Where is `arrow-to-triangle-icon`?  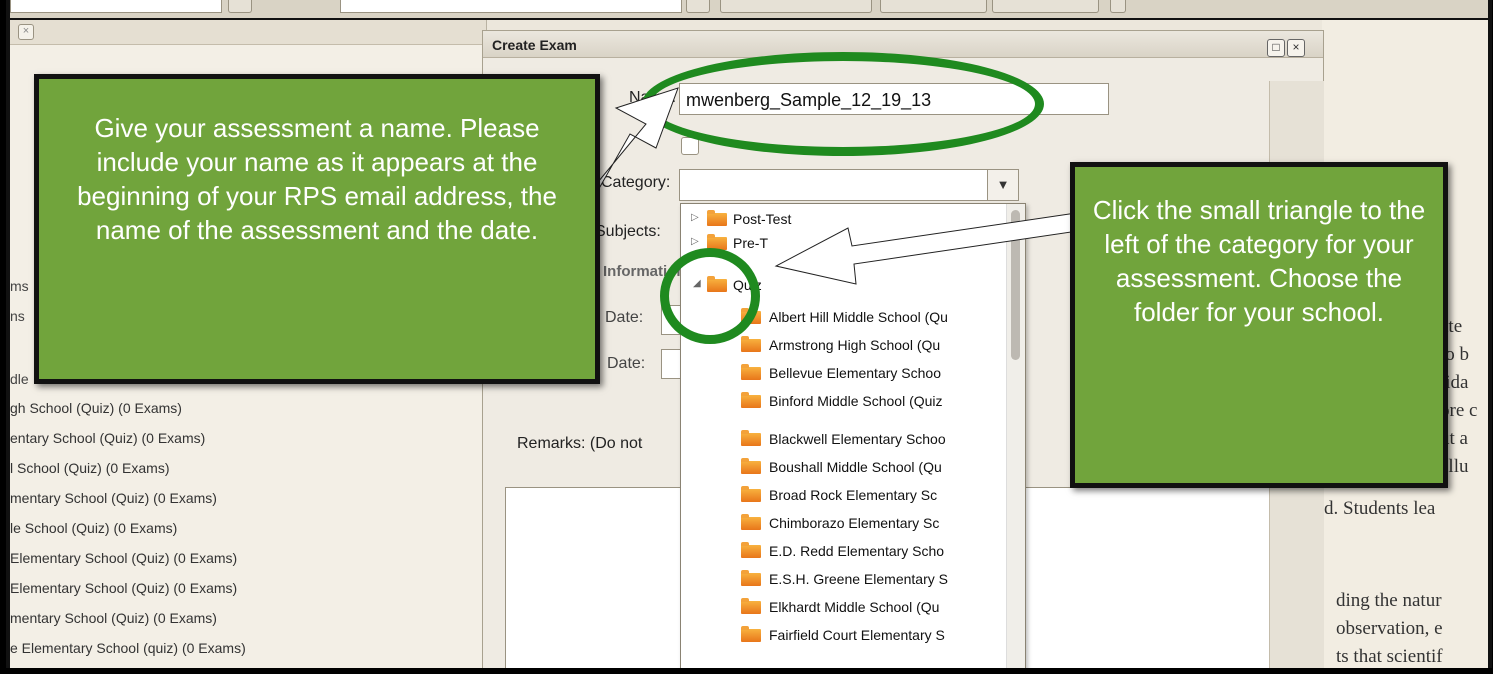 arrow-to-triangle-icon is located at coordinates (943, 246).